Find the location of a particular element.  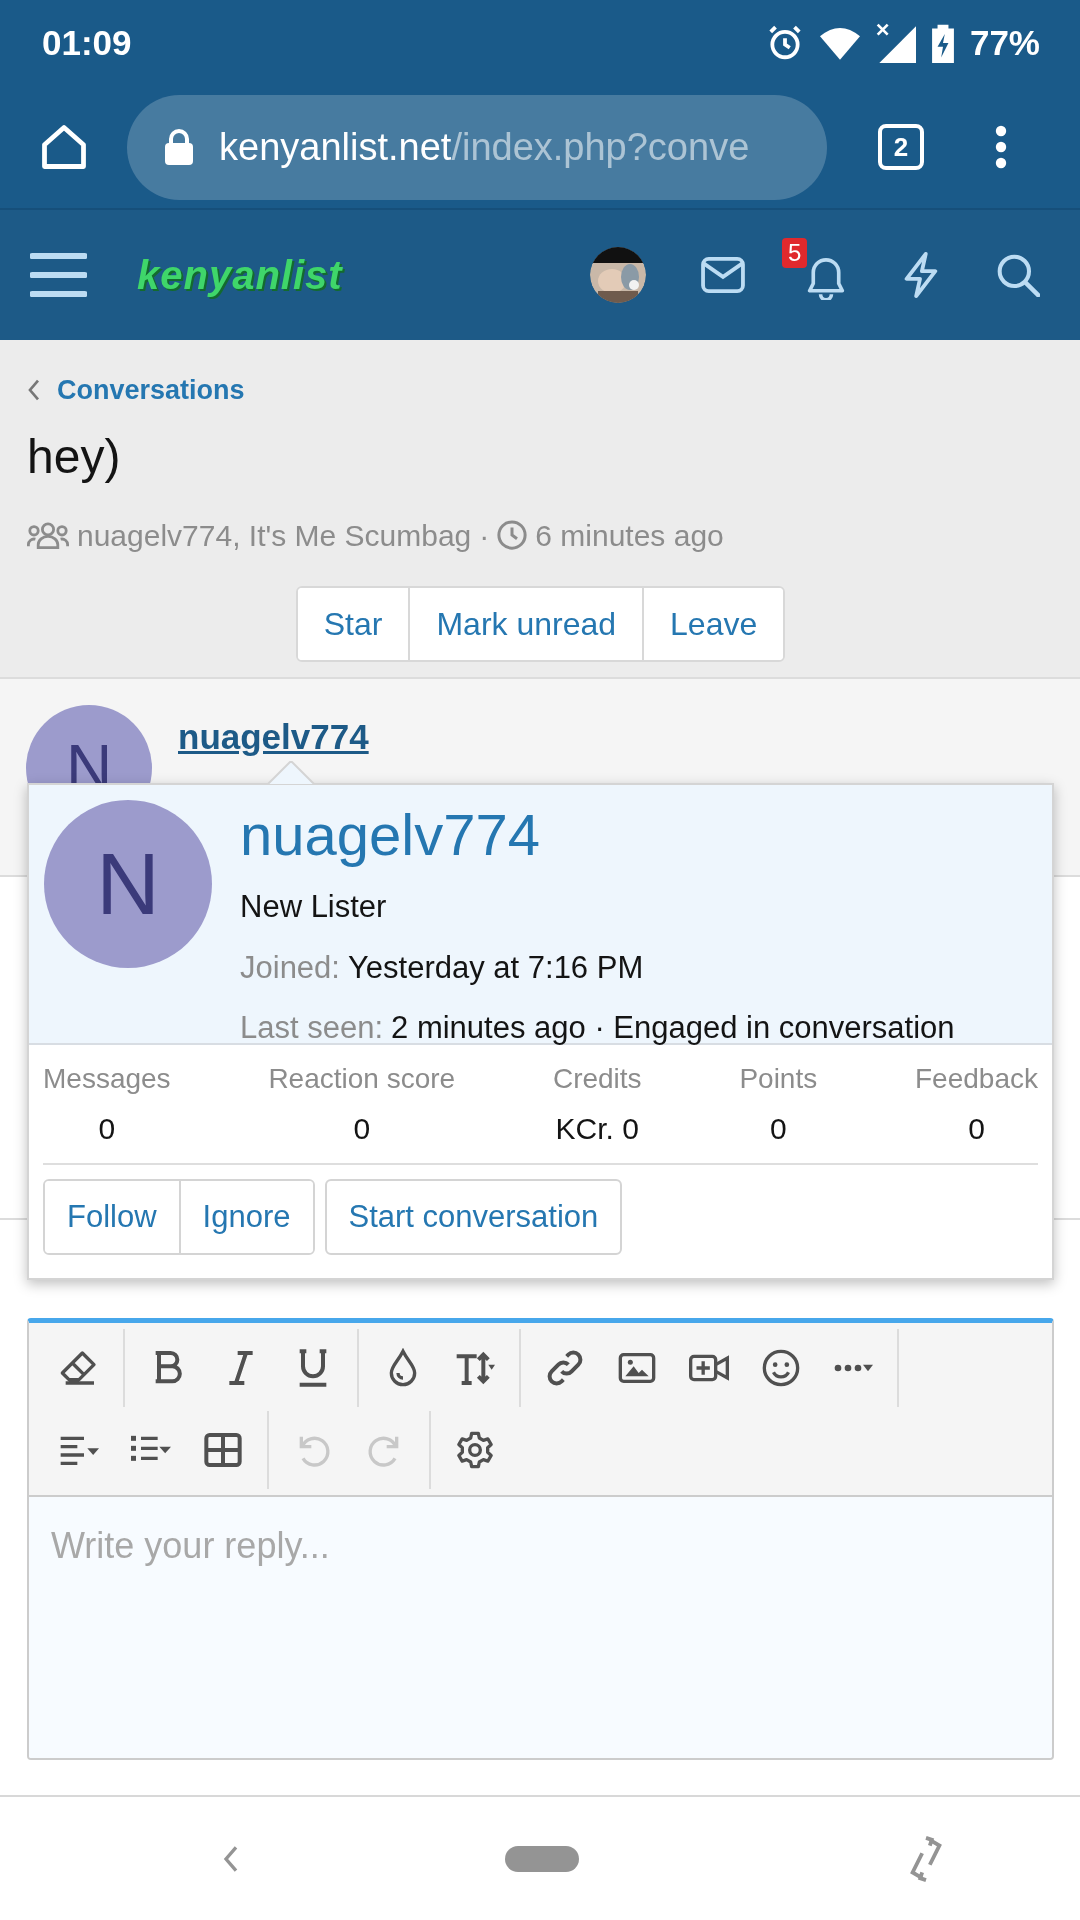

info-value: Yesterday at 7:16 PM is located at coordinates (495, 967).